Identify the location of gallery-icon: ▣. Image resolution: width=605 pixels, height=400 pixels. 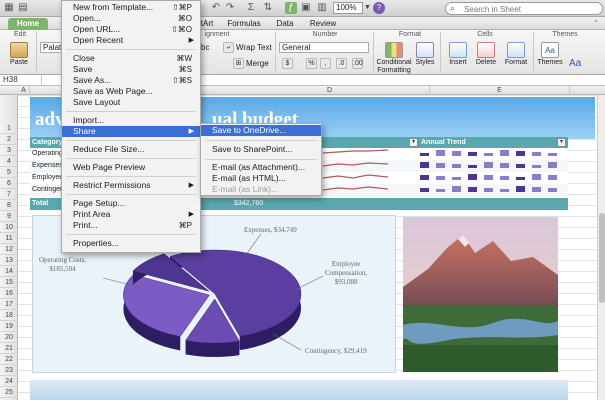
(306, 8).